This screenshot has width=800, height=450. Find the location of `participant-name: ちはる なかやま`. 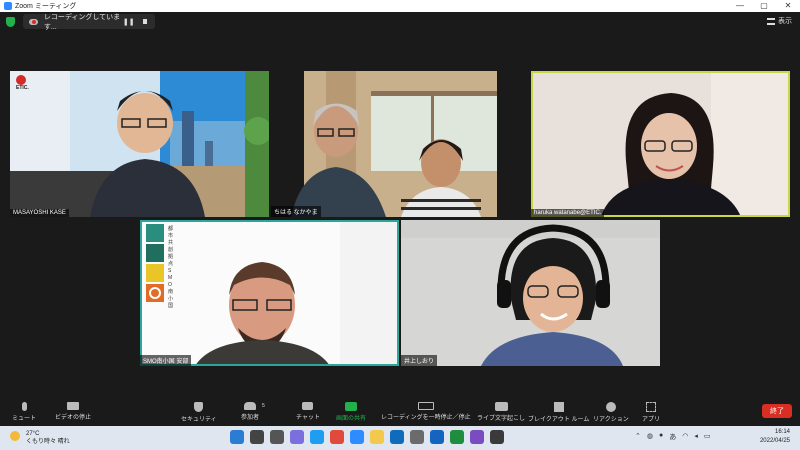

participant-name: ちはる なかやま is located at coordinates (296, 211).